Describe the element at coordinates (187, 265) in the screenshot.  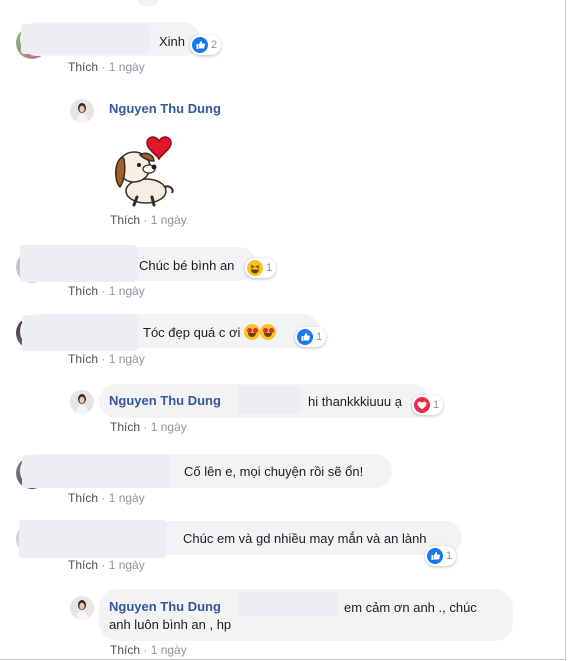
I see `comment-text: Chúc bé bình an` at that location.